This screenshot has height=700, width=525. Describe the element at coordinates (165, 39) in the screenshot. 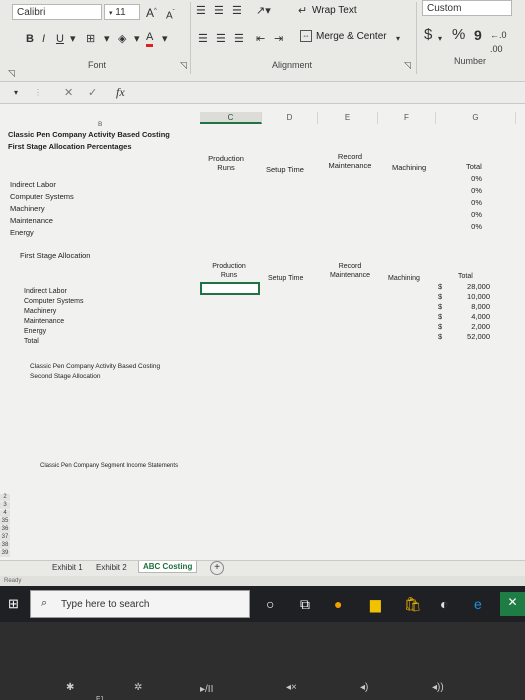

I see `font-color-dropdown-chevron-icon: ▾` at that location.